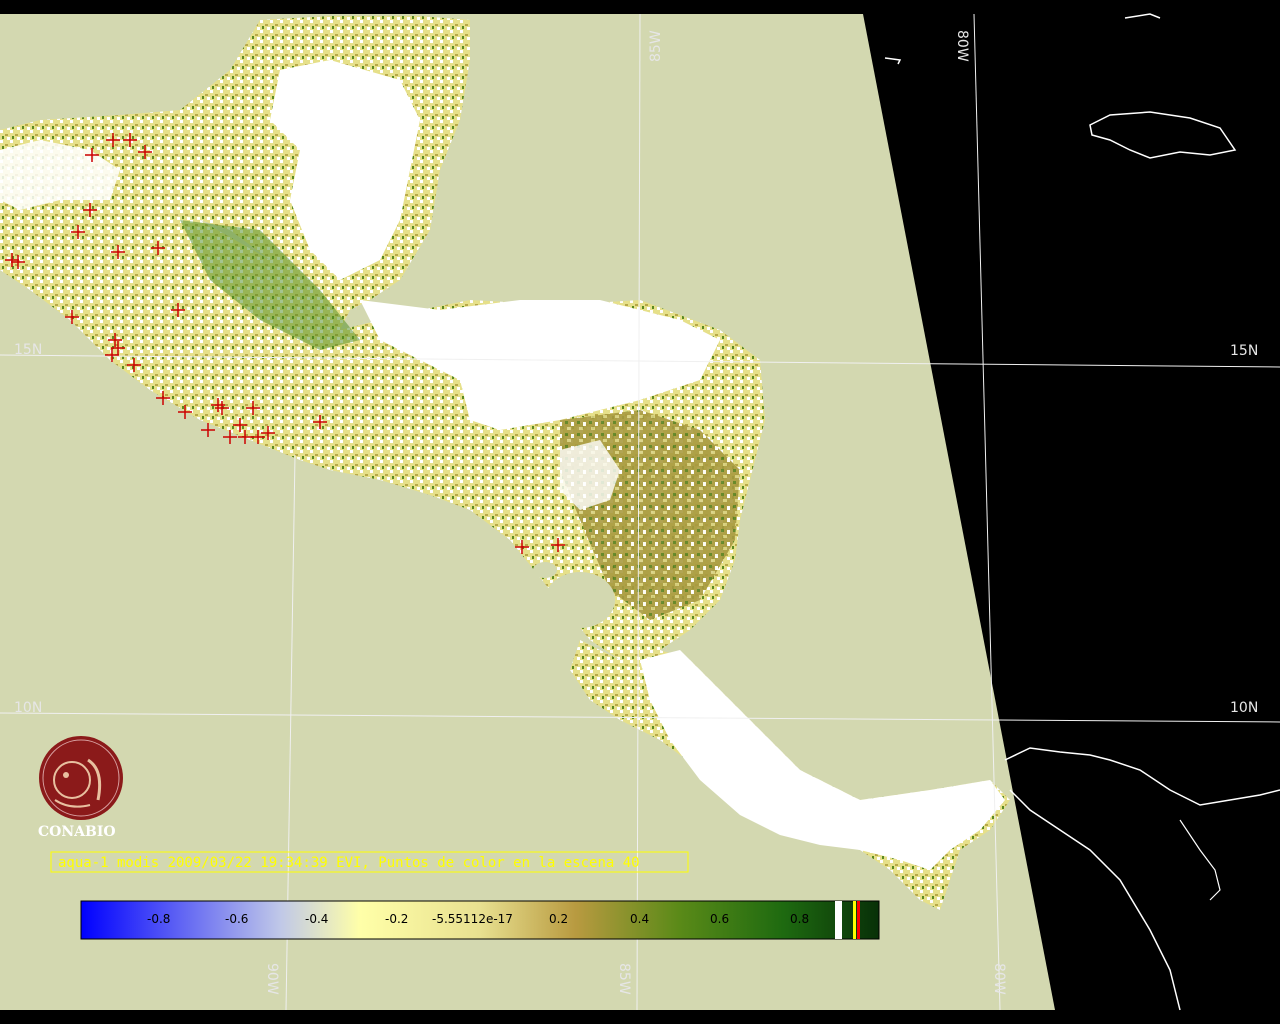 Image resolution: width=1280 pixels, height=1024 pixels. Describe the element at coordinates (838, 920) in the screenshot. I see `legend-white-swatch` at that location.